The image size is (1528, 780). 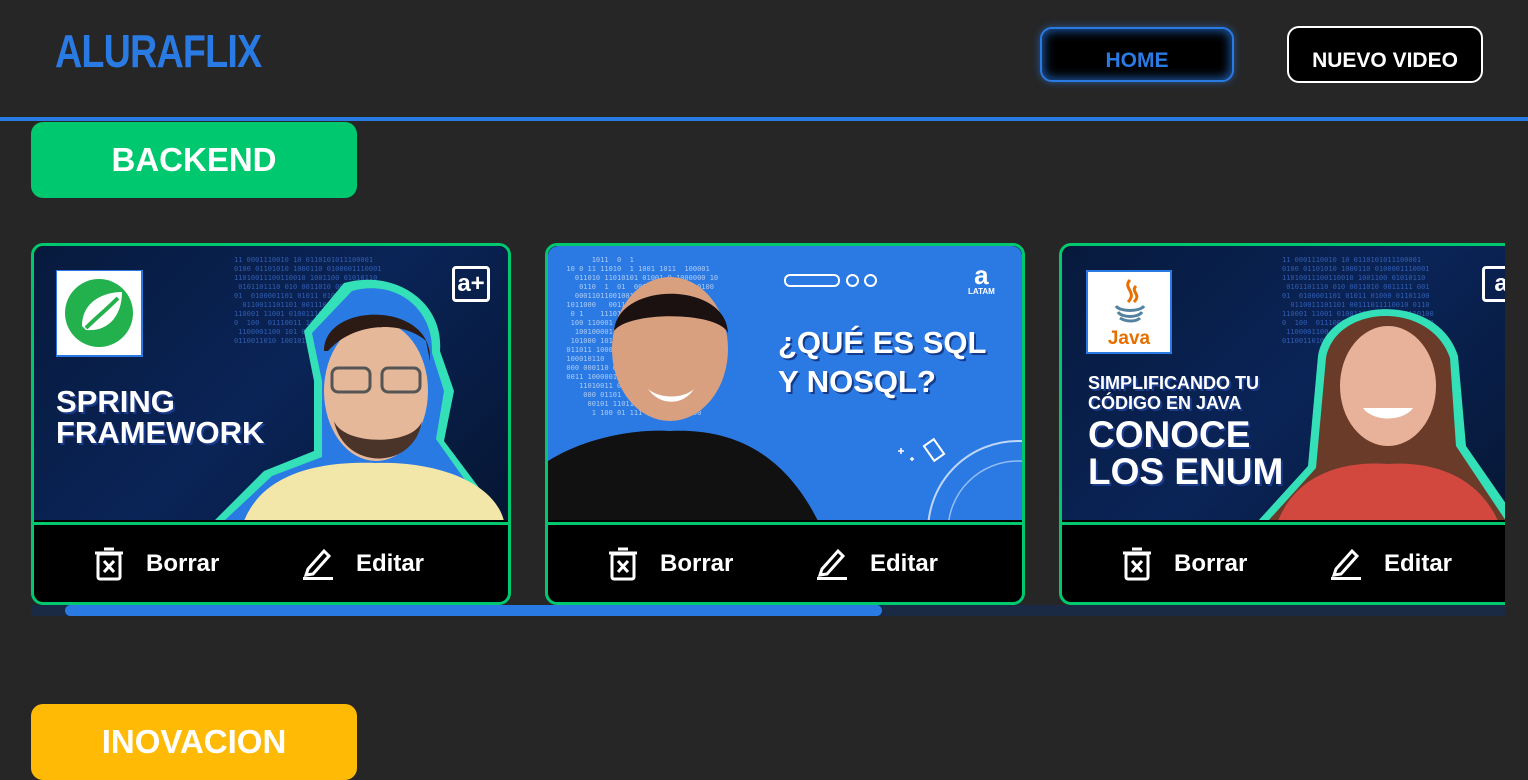 What do you see at coordinates (99, 313) in the screenshot?
I see `spring-logo` at bounding box center [99, 313].